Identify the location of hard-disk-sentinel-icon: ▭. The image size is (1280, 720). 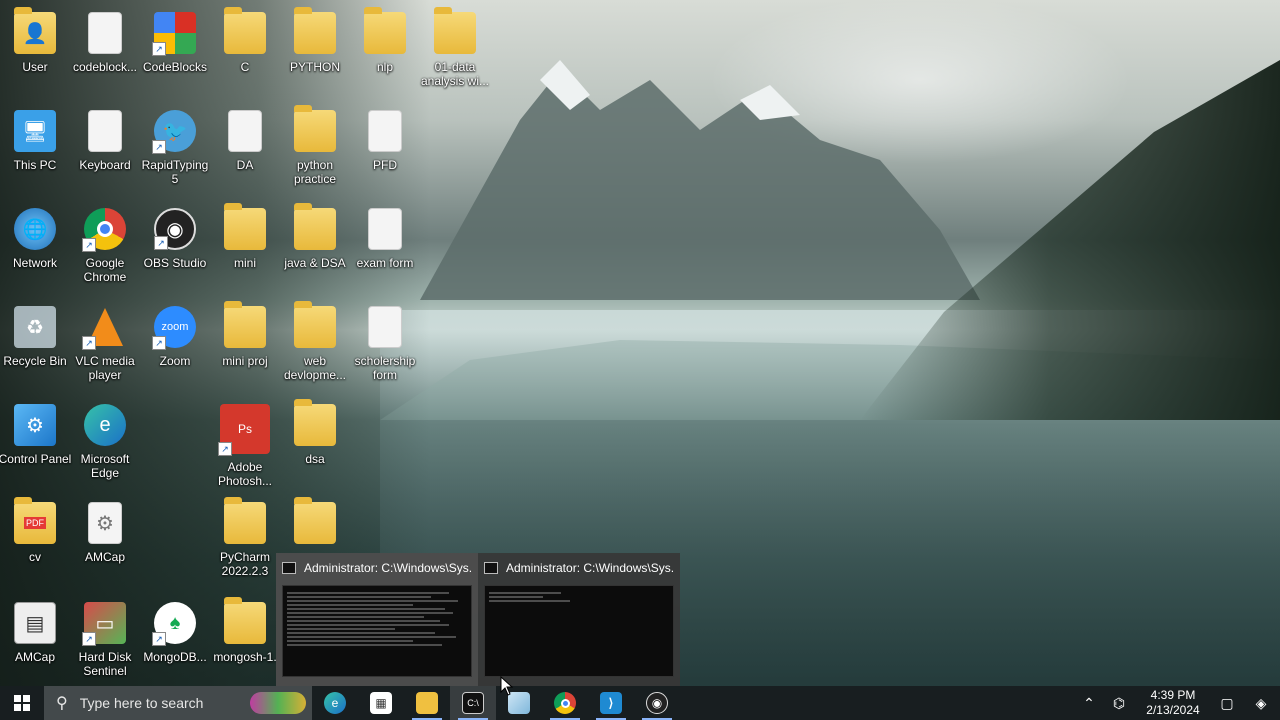
(104, 624).